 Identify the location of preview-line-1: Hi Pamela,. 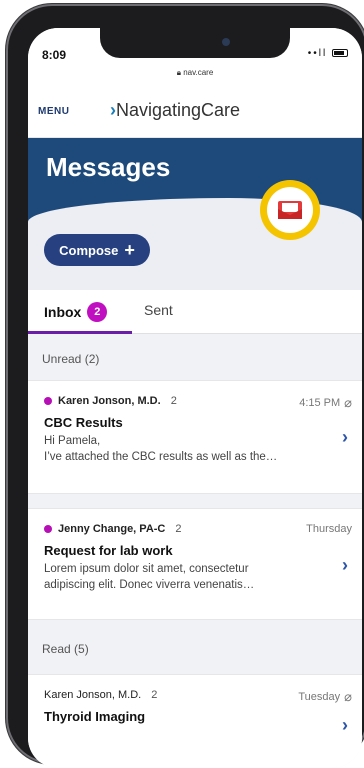
(72, 441).